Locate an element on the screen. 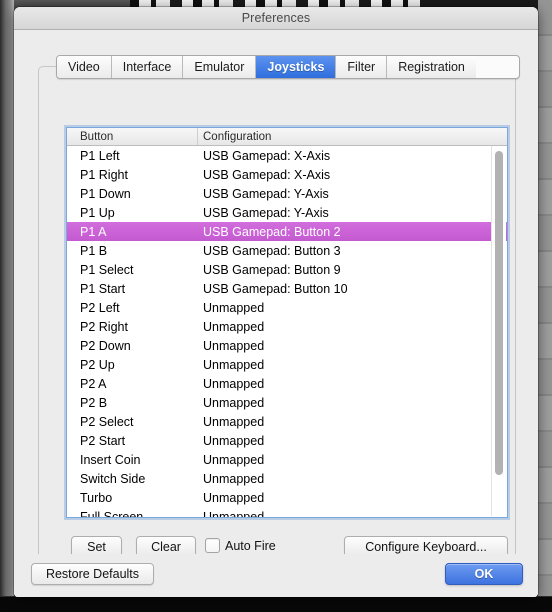 The image size is (552, 612). table-row: Turbo Unmapped is located at coordinates (287, 497).